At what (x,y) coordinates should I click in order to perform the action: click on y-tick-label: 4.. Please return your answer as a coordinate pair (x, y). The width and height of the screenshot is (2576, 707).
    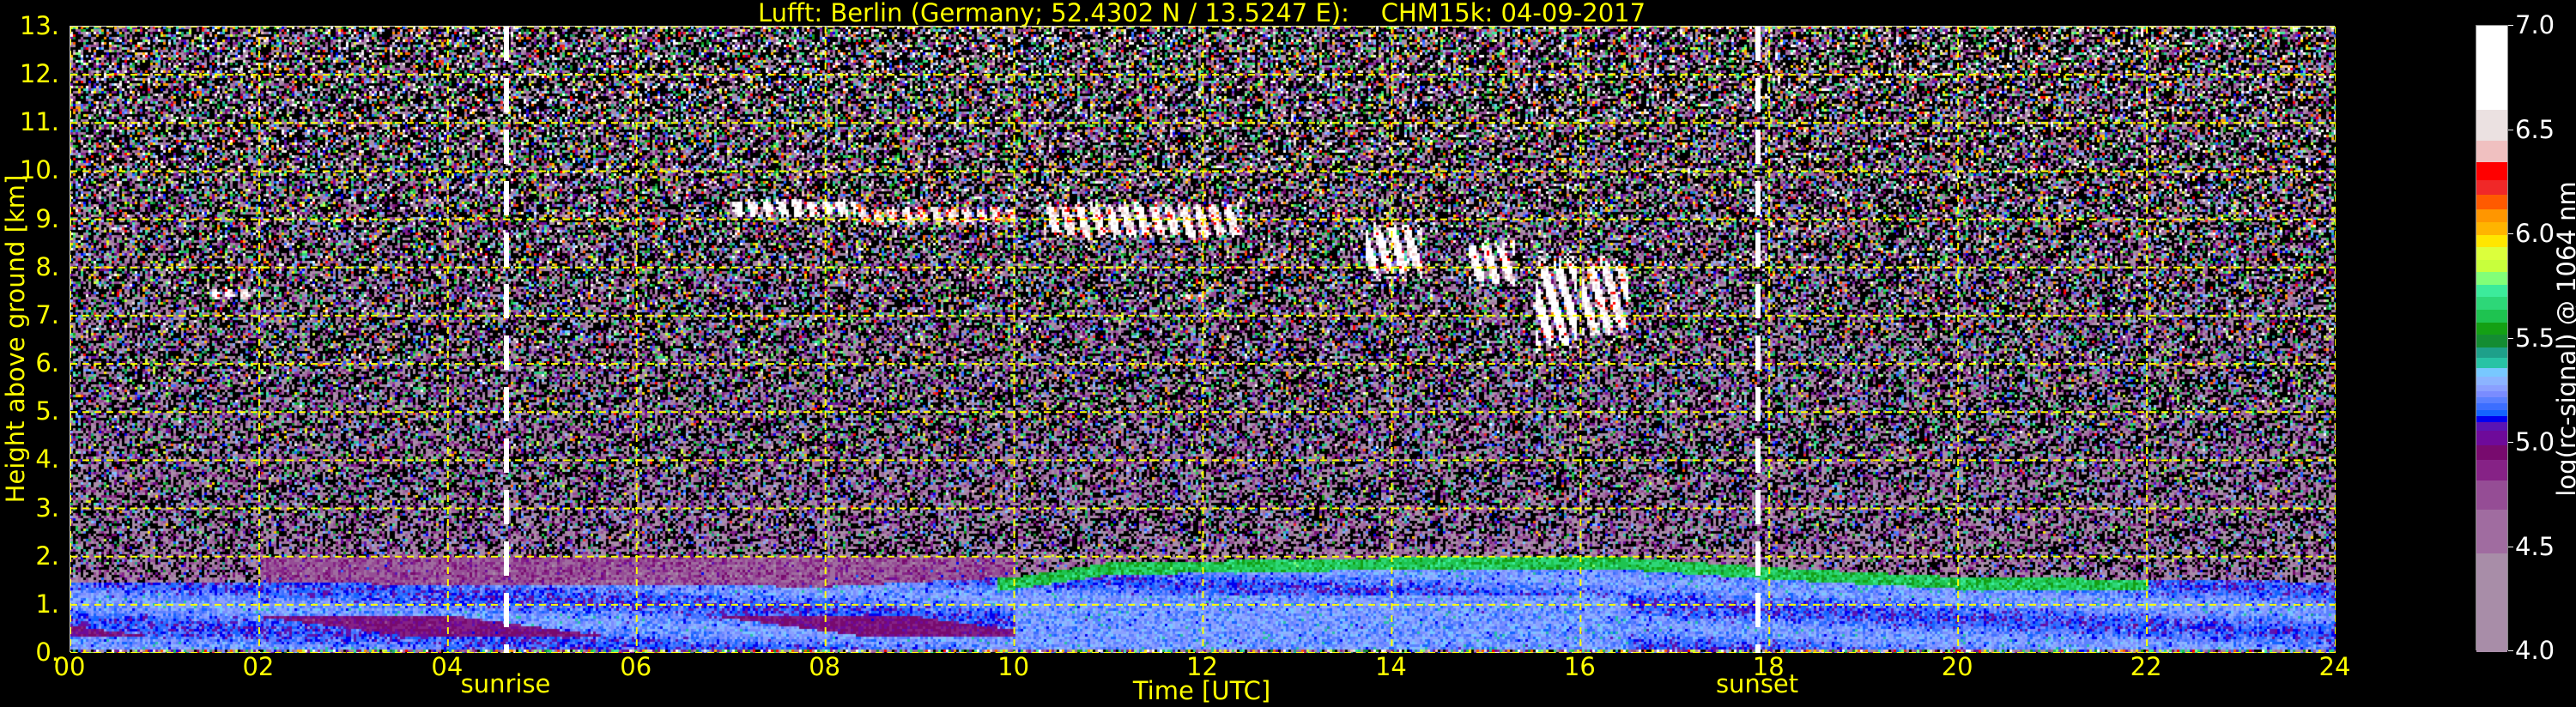
    Looking at the image, I should click on (47, 459).